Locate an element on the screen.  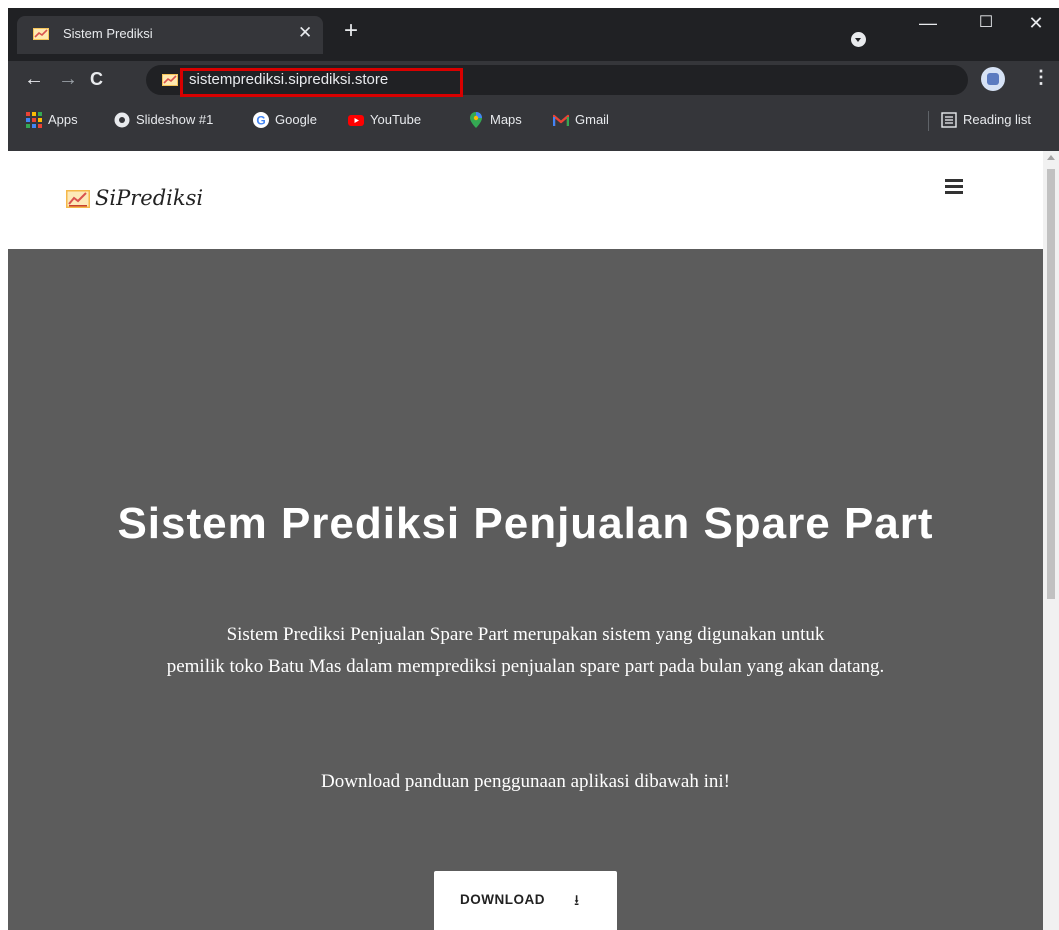
window-close-button: ✕ is located at coordinates (1036, 24).